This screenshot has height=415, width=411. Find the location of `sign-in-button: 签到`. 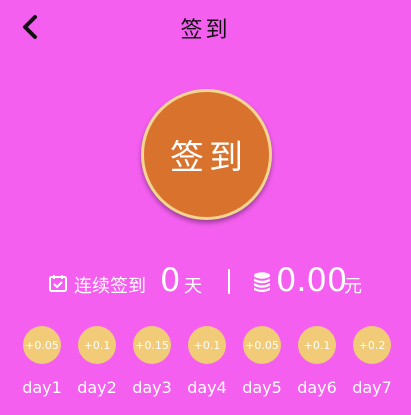

sign-in-button: 签到 is located at coordinates (206, 154).